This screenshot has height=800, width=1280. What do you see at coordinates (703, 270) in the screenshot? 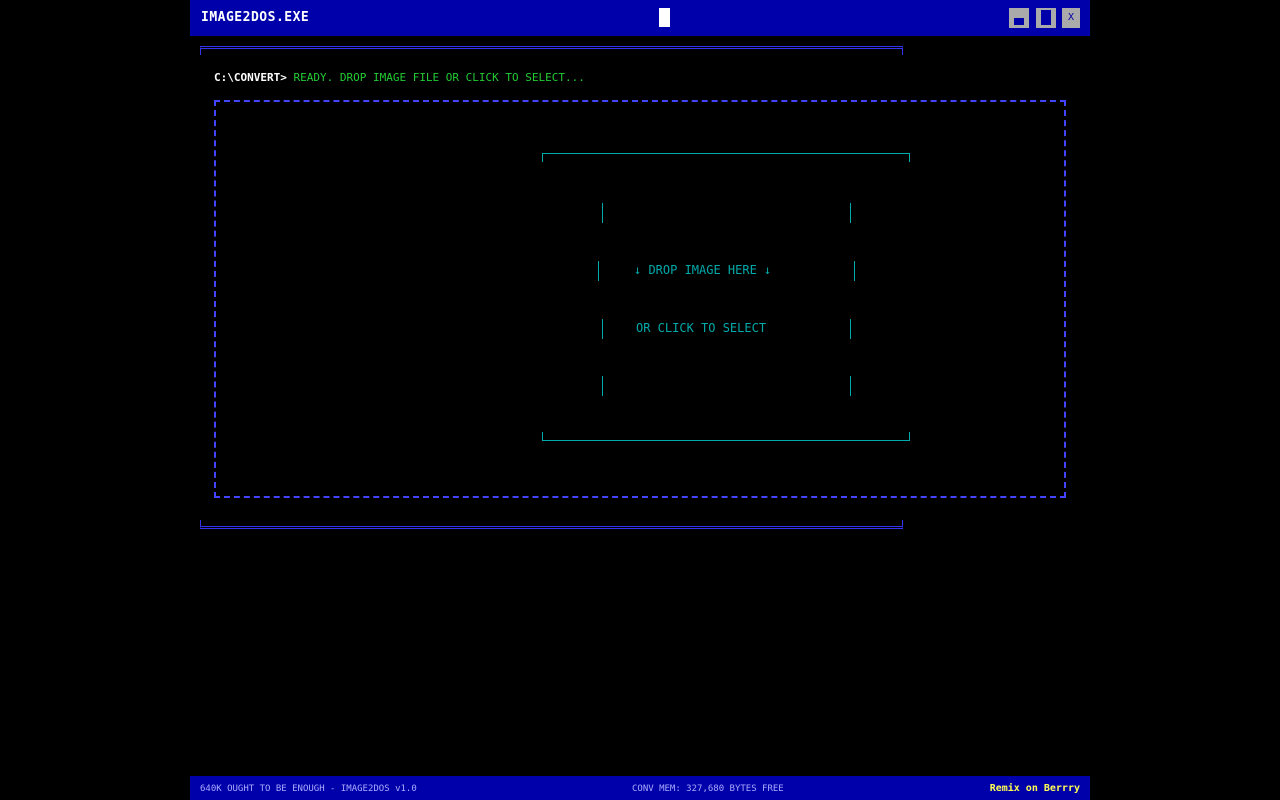
I see `drop-image-label: ↓ DROP IMAGE HERE ↓` at bounding box center [703, 270].